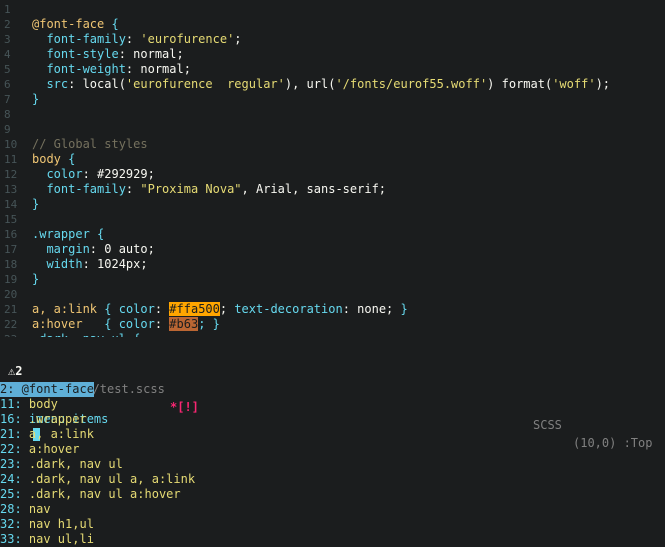  What do you see at coordinates (43, 419) in the screenshot?
I see `imenu-item: 16: .wrapper` at bounding box center [43, 419].